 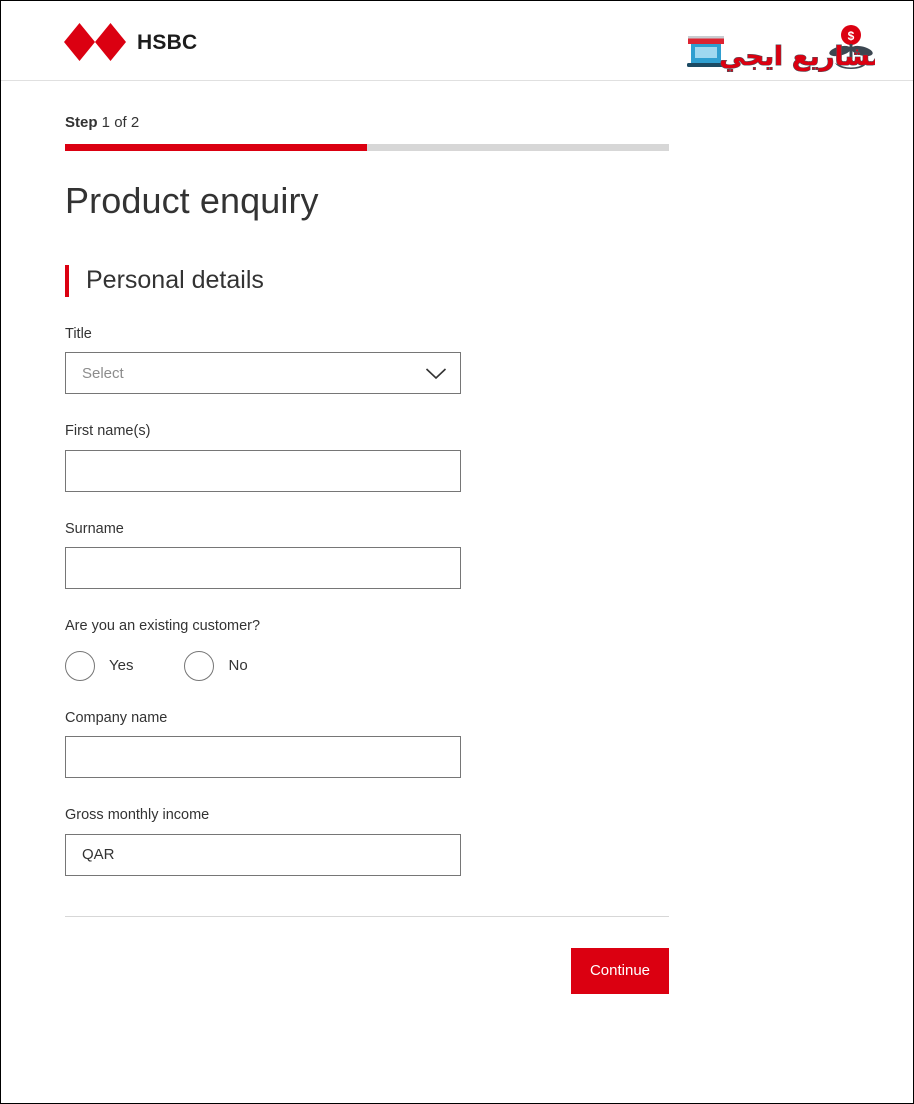 I want to click on radio-circle-yes, so click(x=80, y=665).